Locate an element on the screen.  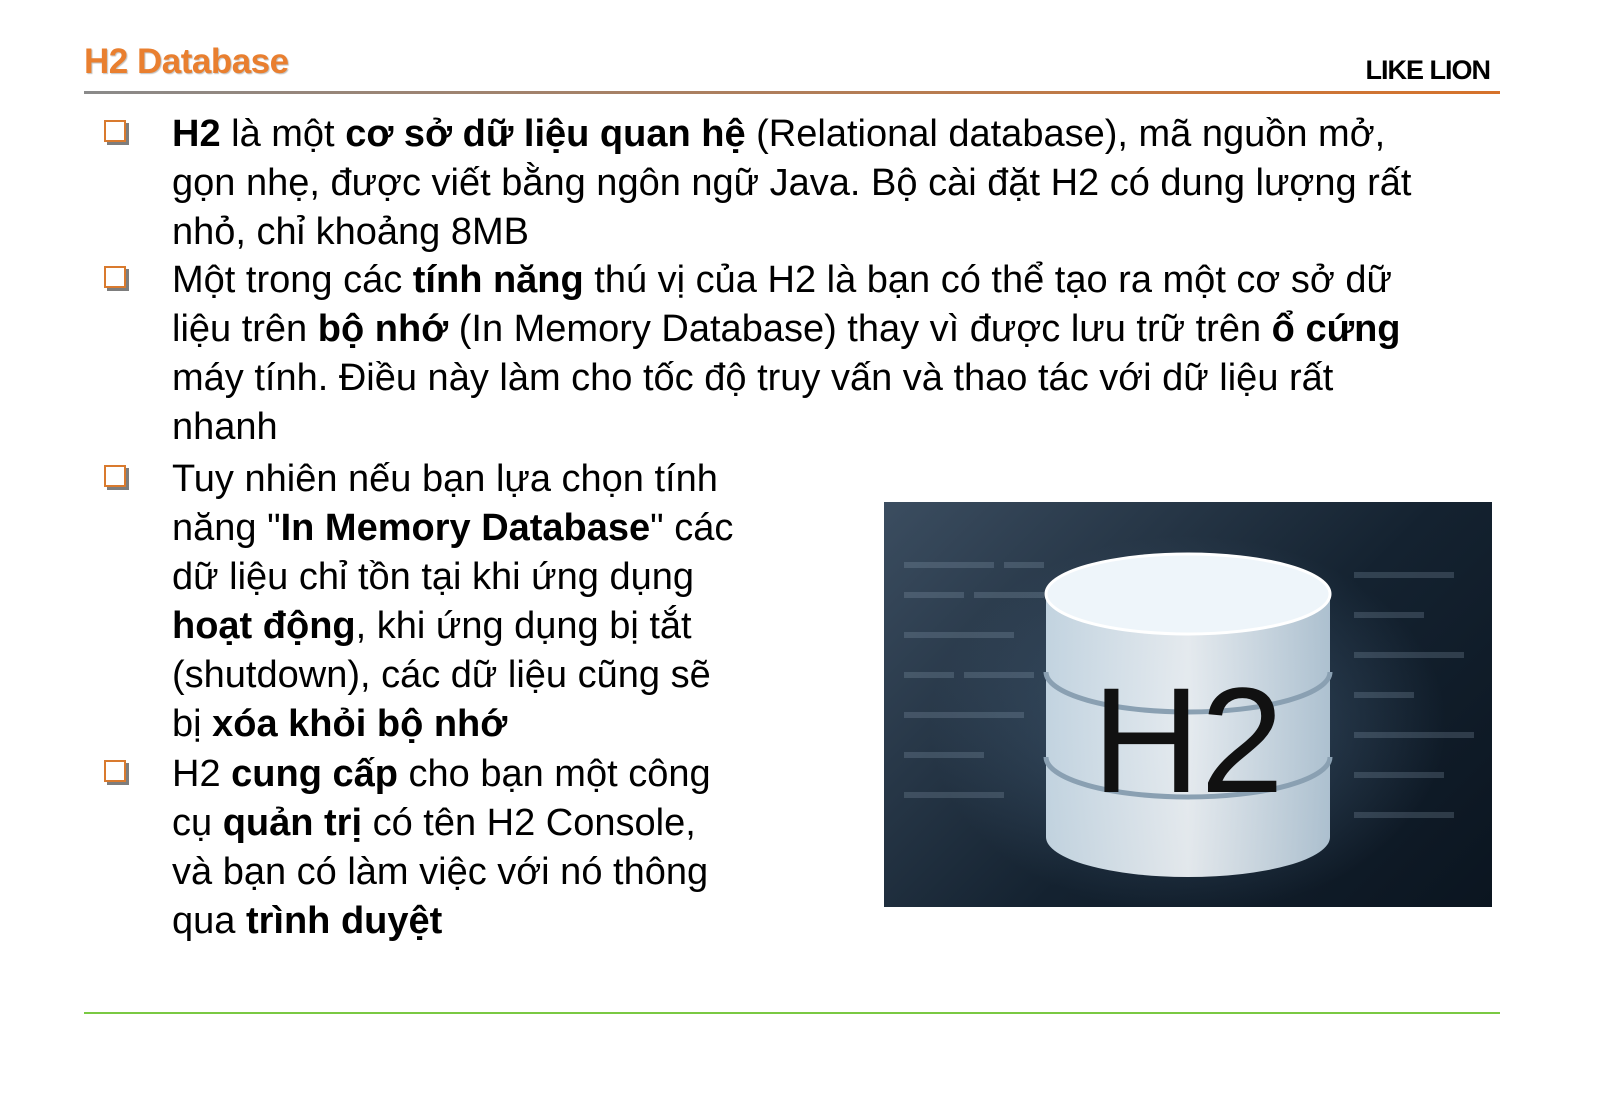
database-cylinder-icon: H2 is located at coordinates (1189, 714).